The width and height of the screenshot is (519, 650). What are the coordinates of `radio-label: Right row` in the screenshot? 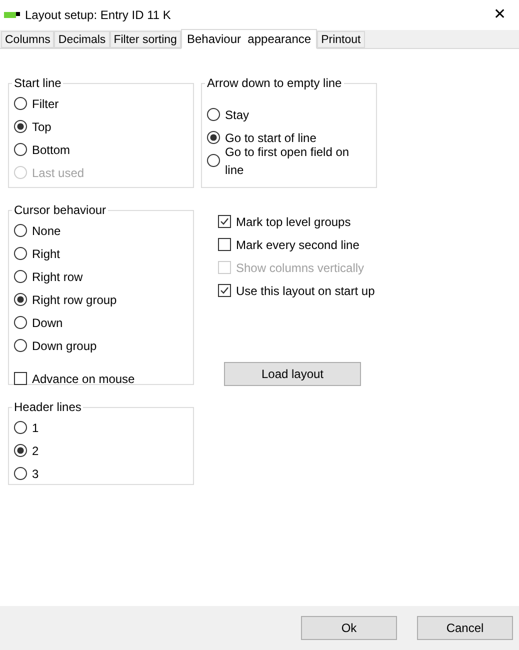 It's located at (57, 277).